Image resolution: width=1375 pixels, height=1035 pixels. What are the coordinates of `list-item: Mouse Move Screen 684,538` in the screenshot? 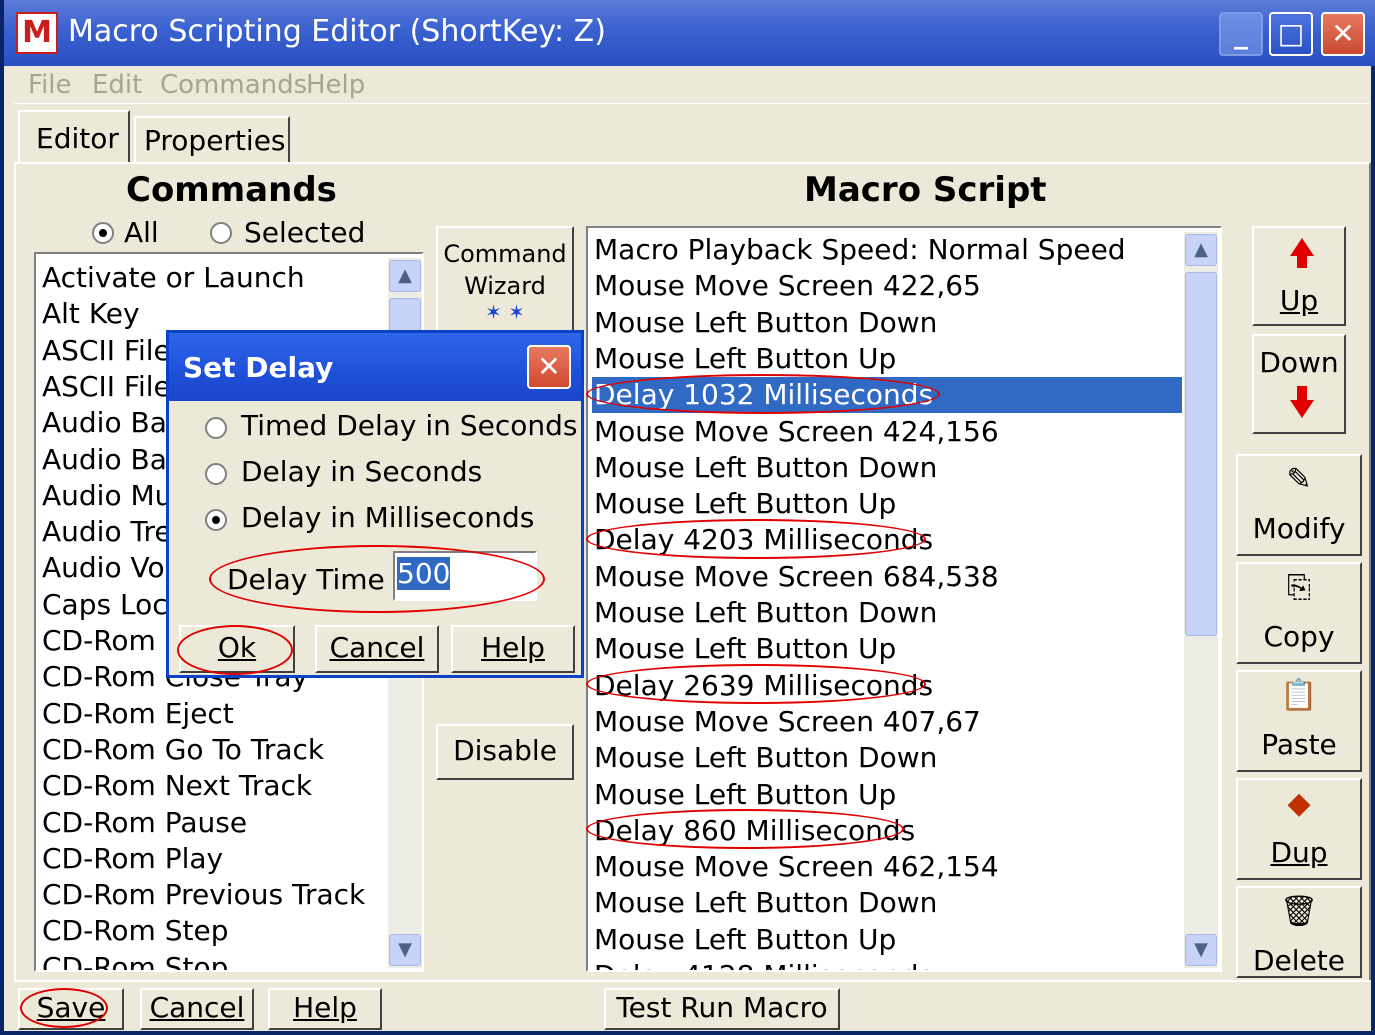 It's located at (887, 577).